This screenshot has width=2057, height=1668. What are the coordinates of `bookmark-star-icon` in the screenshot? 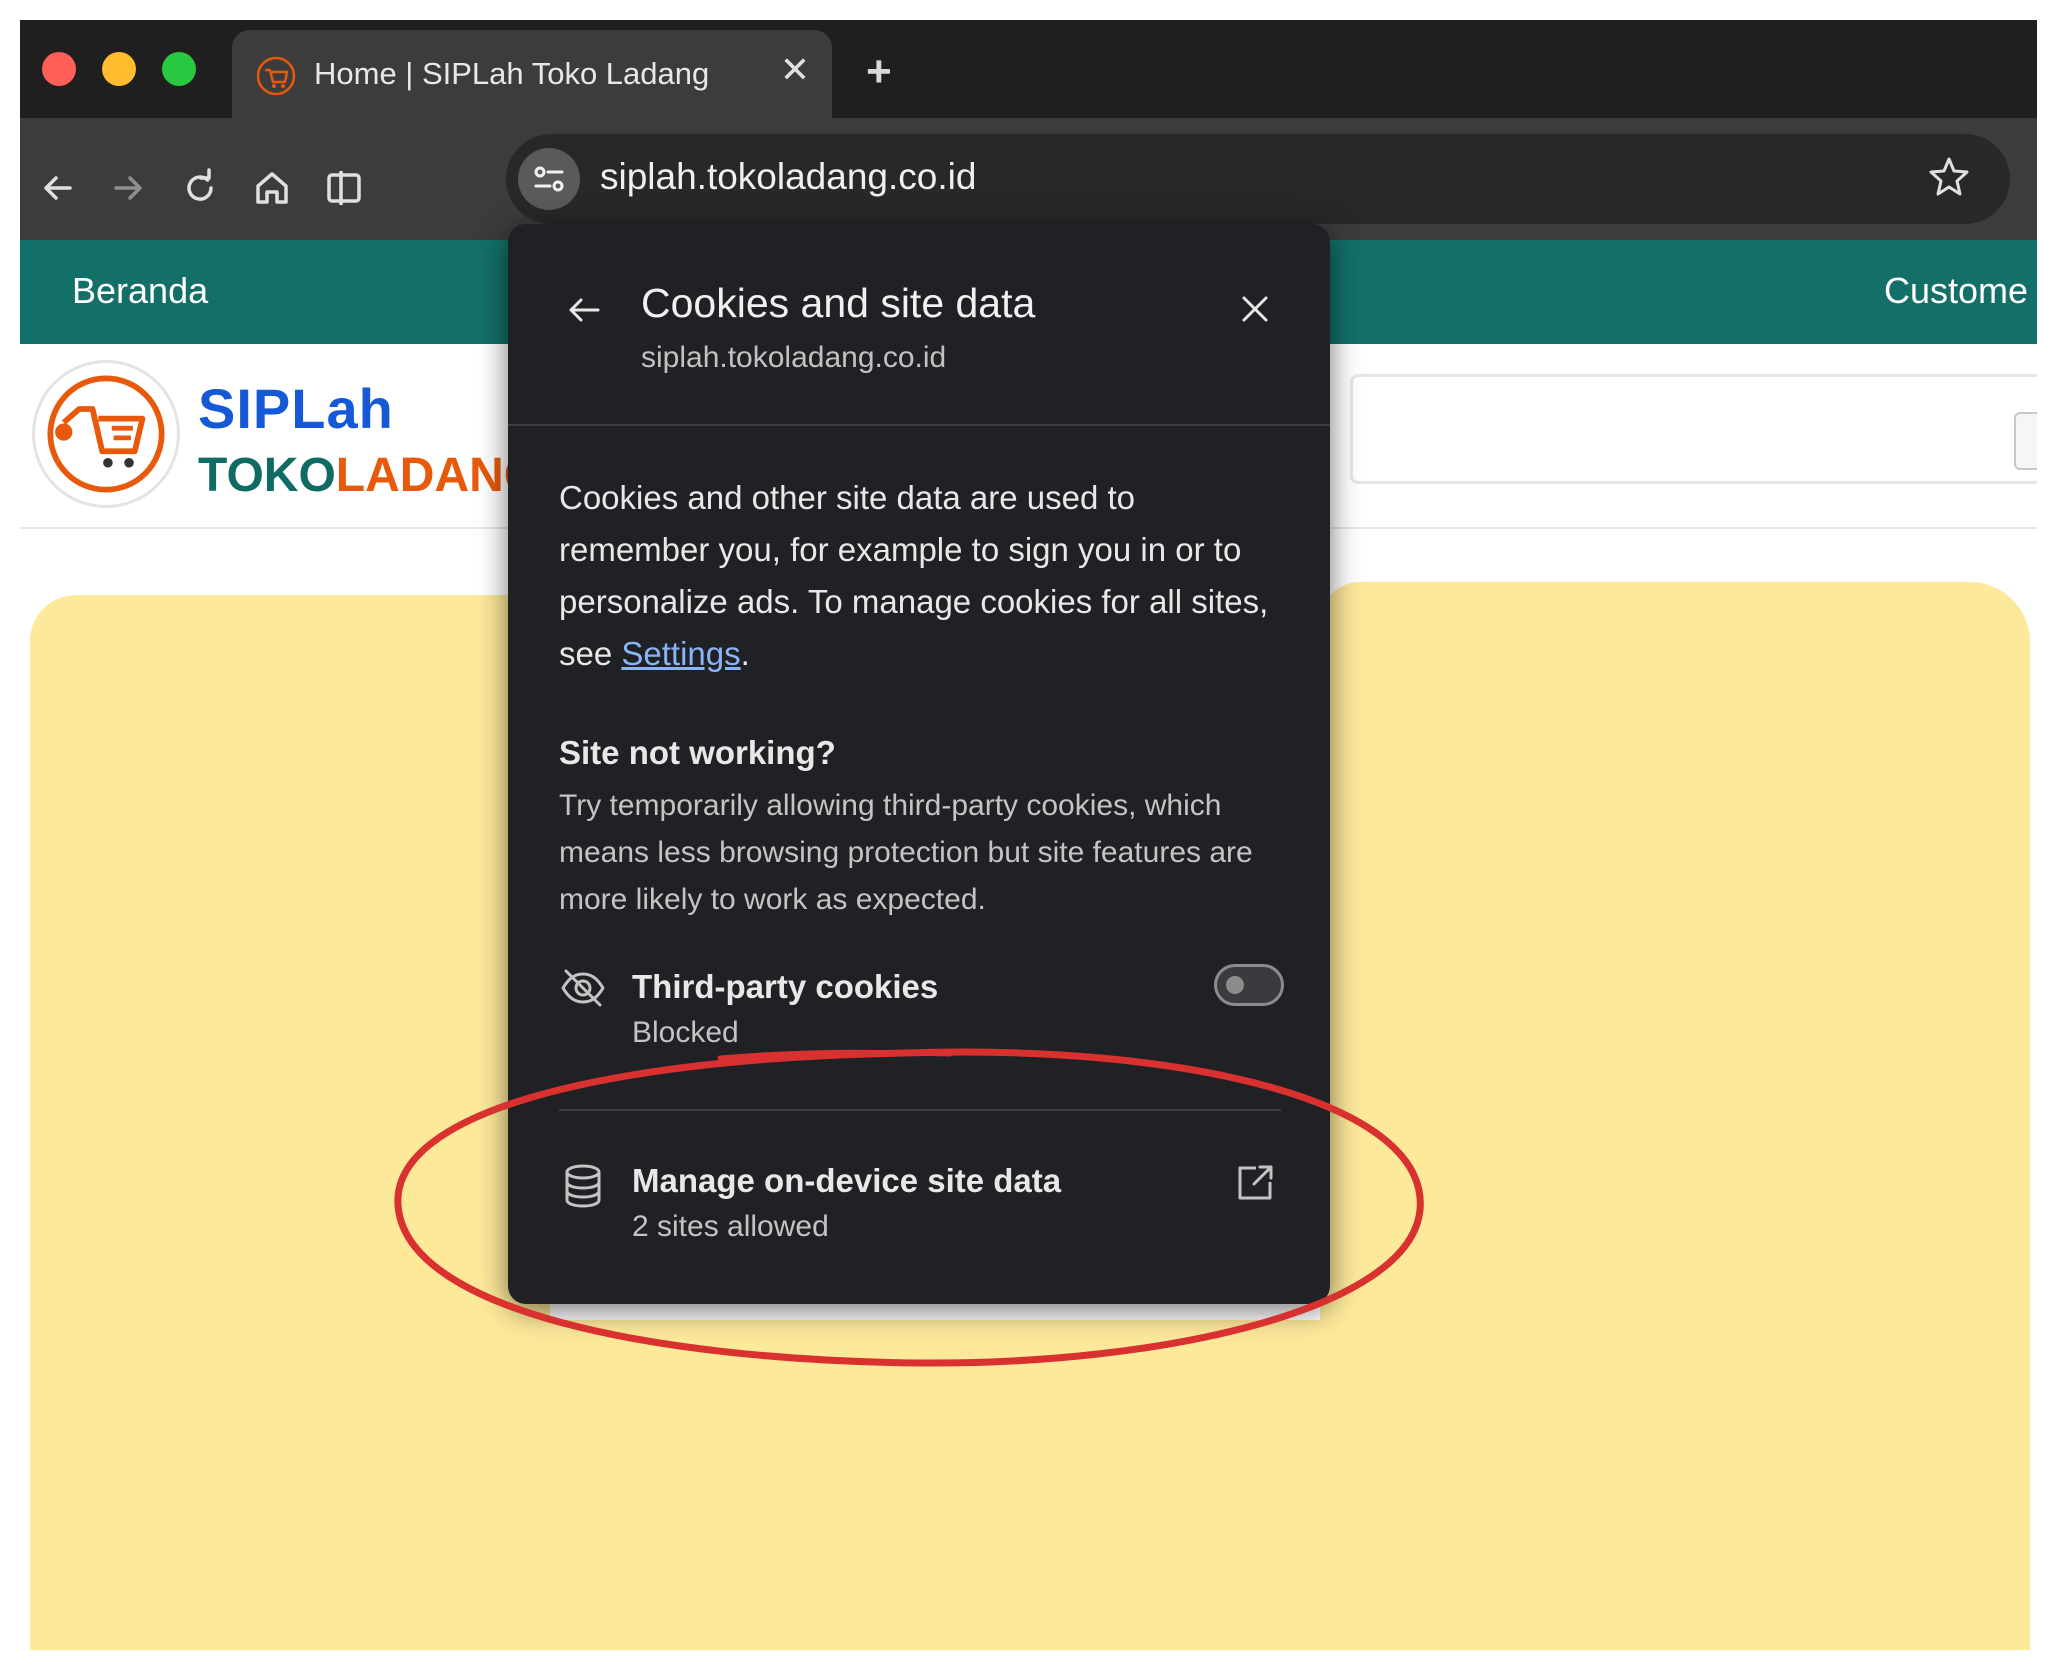 It's located at (1949, 177).